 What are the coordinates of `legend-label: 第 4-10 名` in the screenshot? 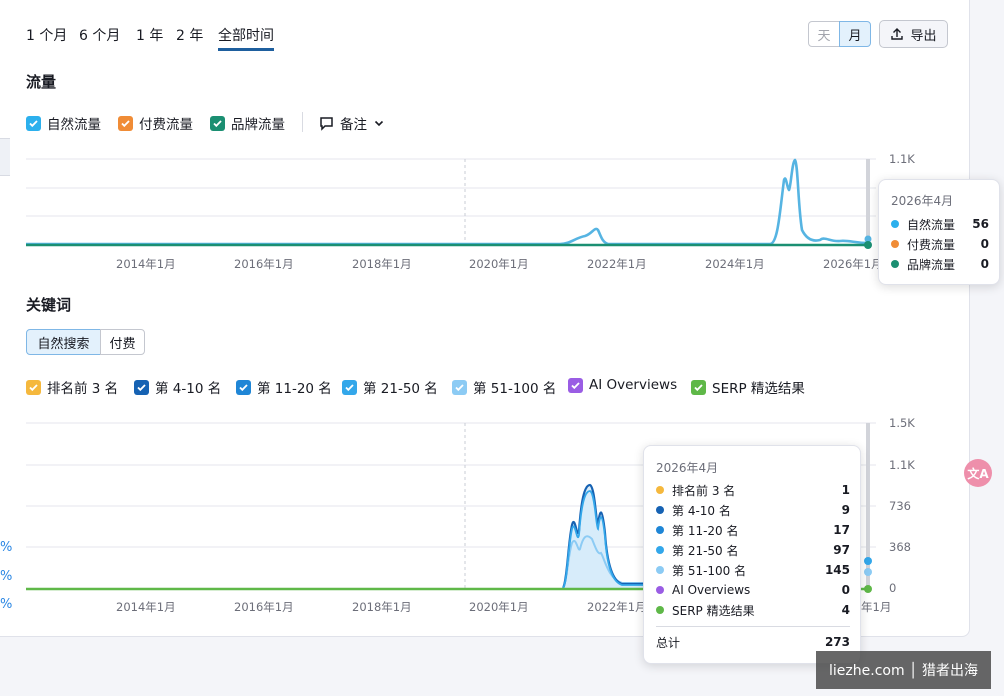 It's located at (188, 389).